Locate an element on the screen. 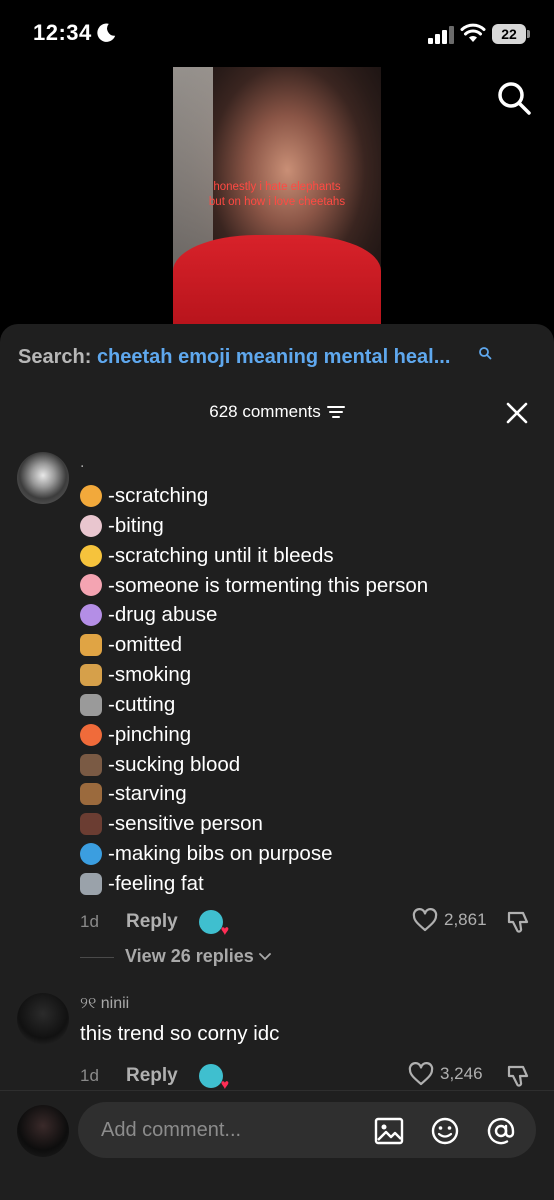  cellular-signal-icon is located at coordinates (441, 35).